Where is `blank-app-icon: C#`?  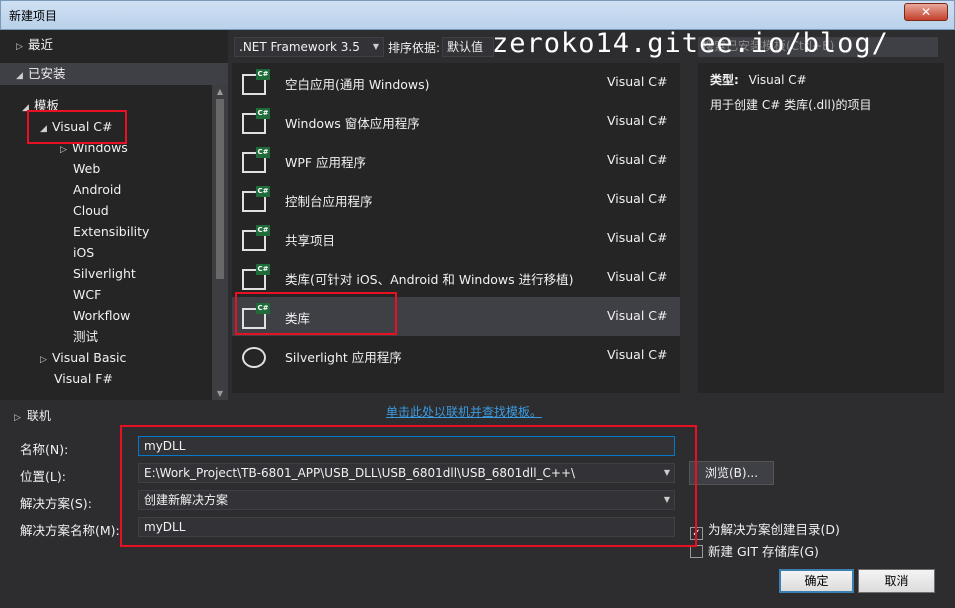 blank-app-icon: C# is located at coordinates (256, 83).